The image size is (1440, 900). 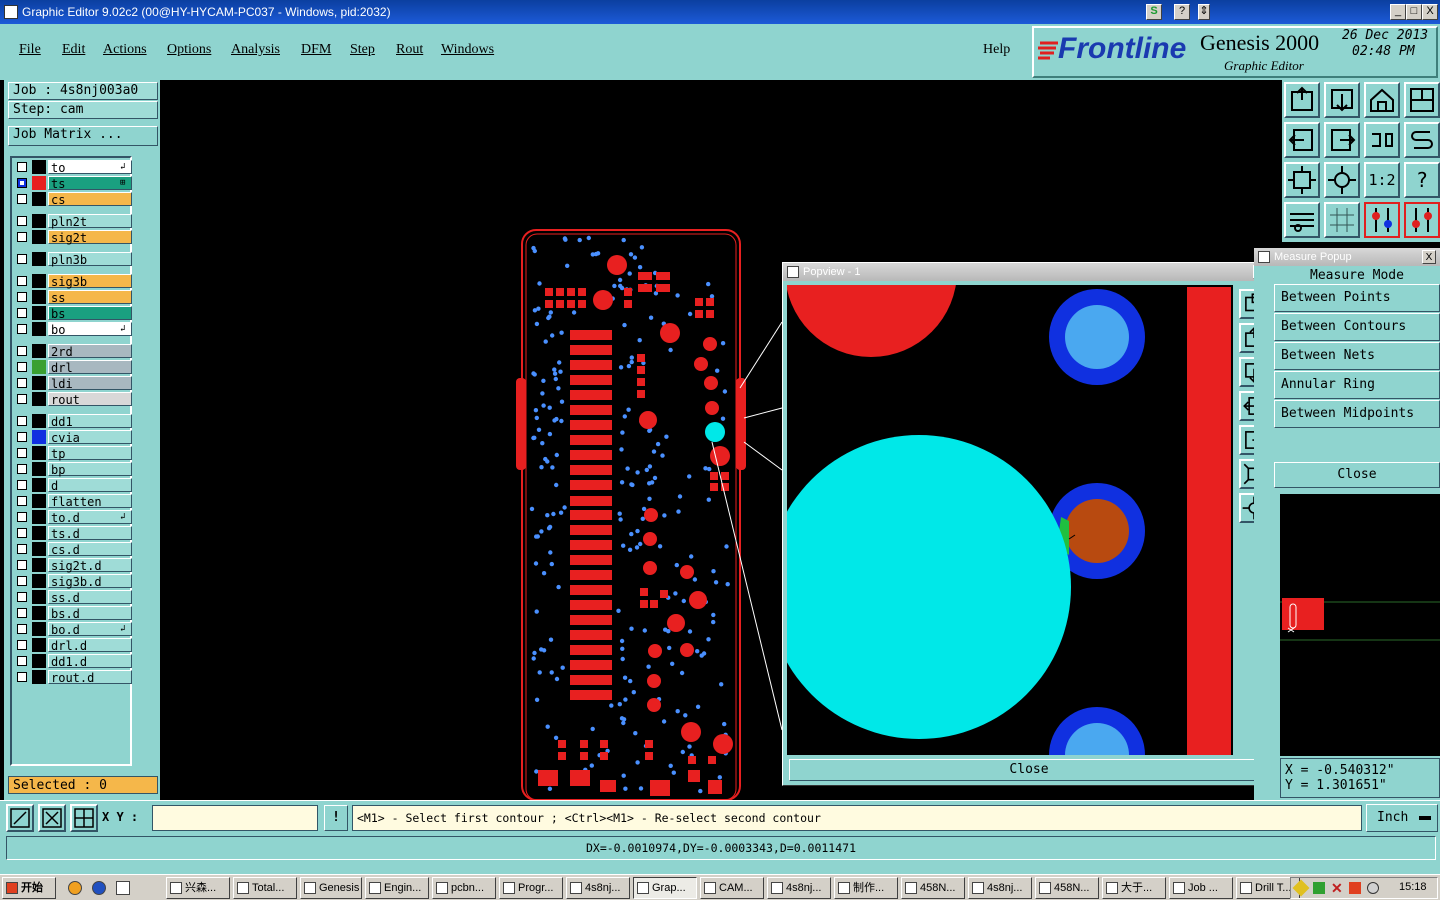 I want to click on layer-row-bs: bs, so click(x=73, y=313).